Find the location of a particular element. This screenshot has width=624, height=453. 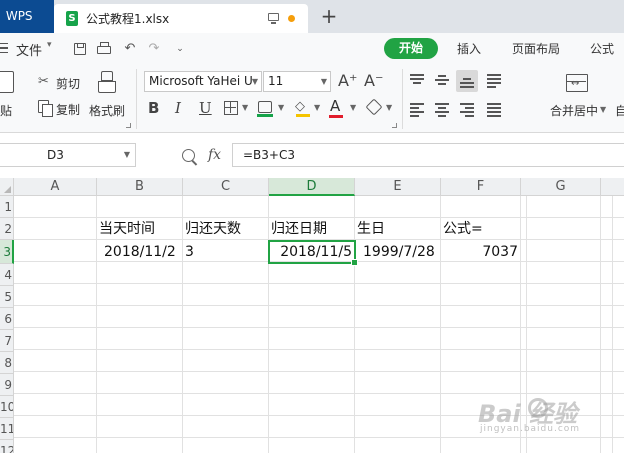

tab-insert: 插入 is located at coordinates (469, 48).